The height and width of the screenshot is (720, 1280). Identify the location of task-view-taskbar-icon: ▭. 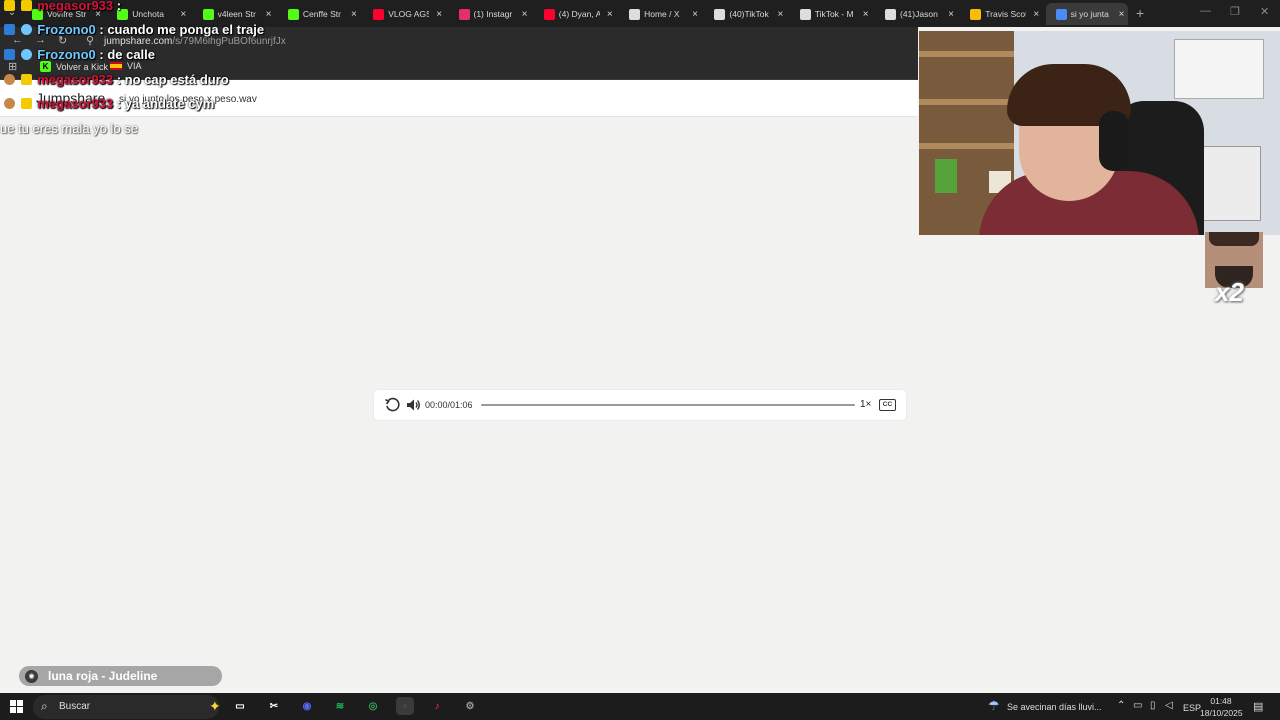
(240, 706).